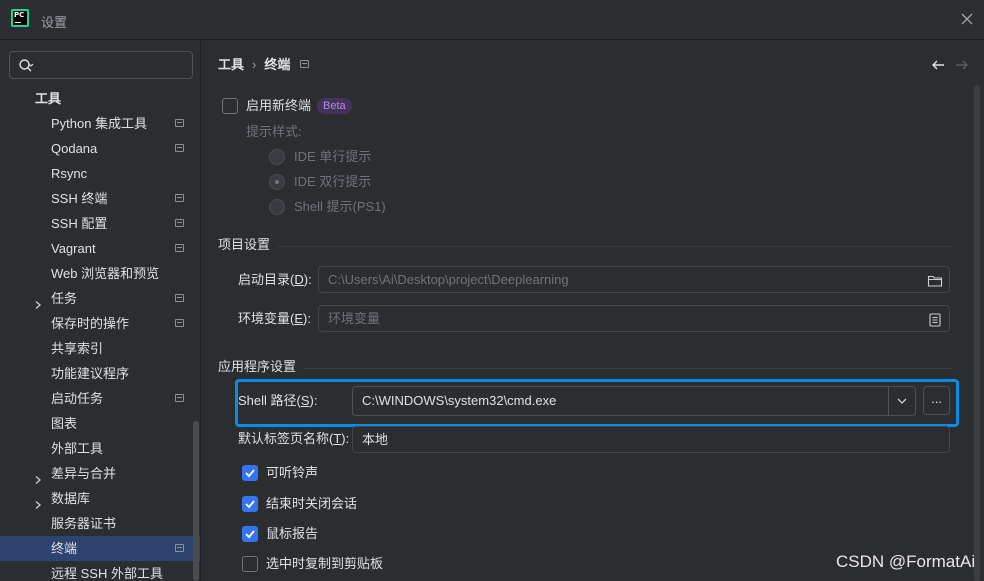  Describe the element at coordinates (230, 106) in the screenshot. I see `enable-new-terminal-checkbox` at that location.